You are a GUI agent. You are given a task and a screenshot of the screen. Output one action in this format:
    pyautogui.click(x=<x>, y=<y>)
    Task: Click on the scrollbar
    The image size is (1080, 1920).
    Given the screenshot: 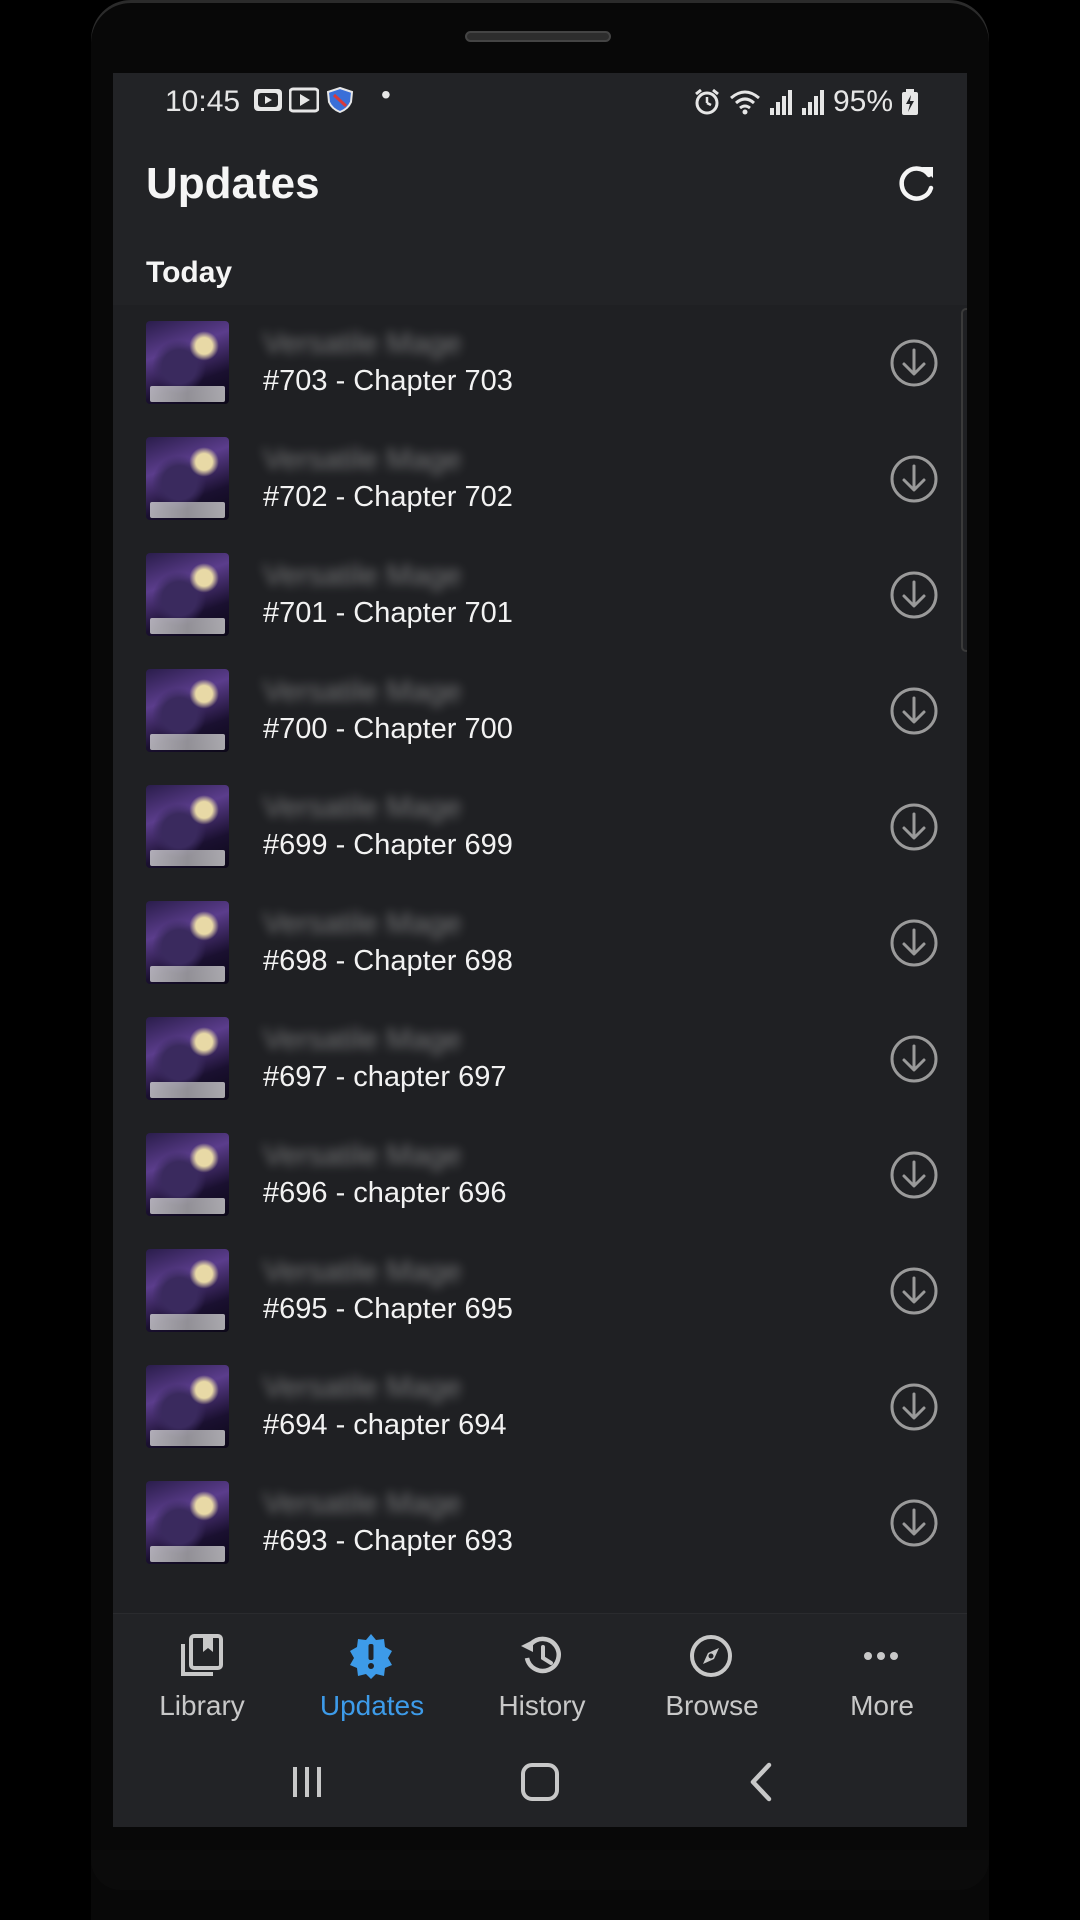 What is the action you would take?
    pyautogui.click(x=964, y=480)
    